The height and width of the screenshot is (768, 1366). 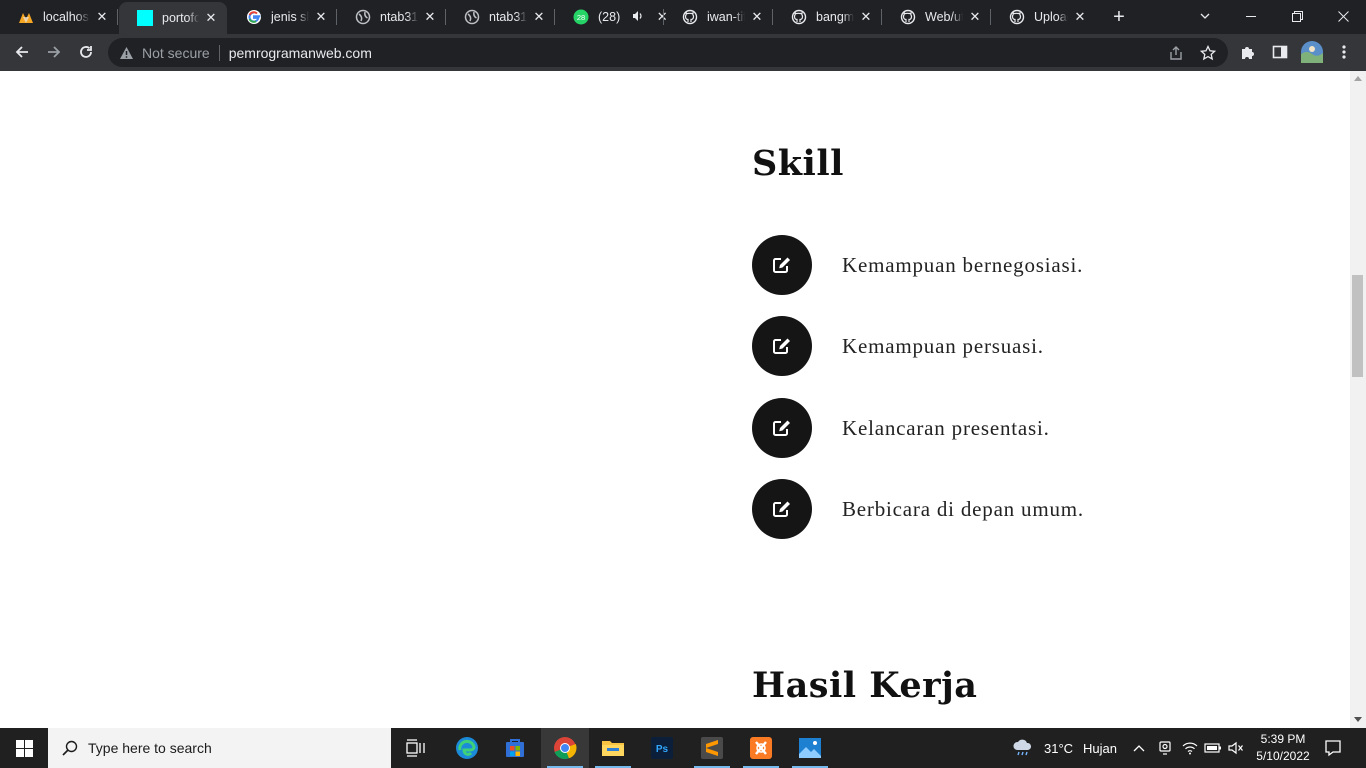 I want to click on svg-text: 28, so click(x=581, y=17).